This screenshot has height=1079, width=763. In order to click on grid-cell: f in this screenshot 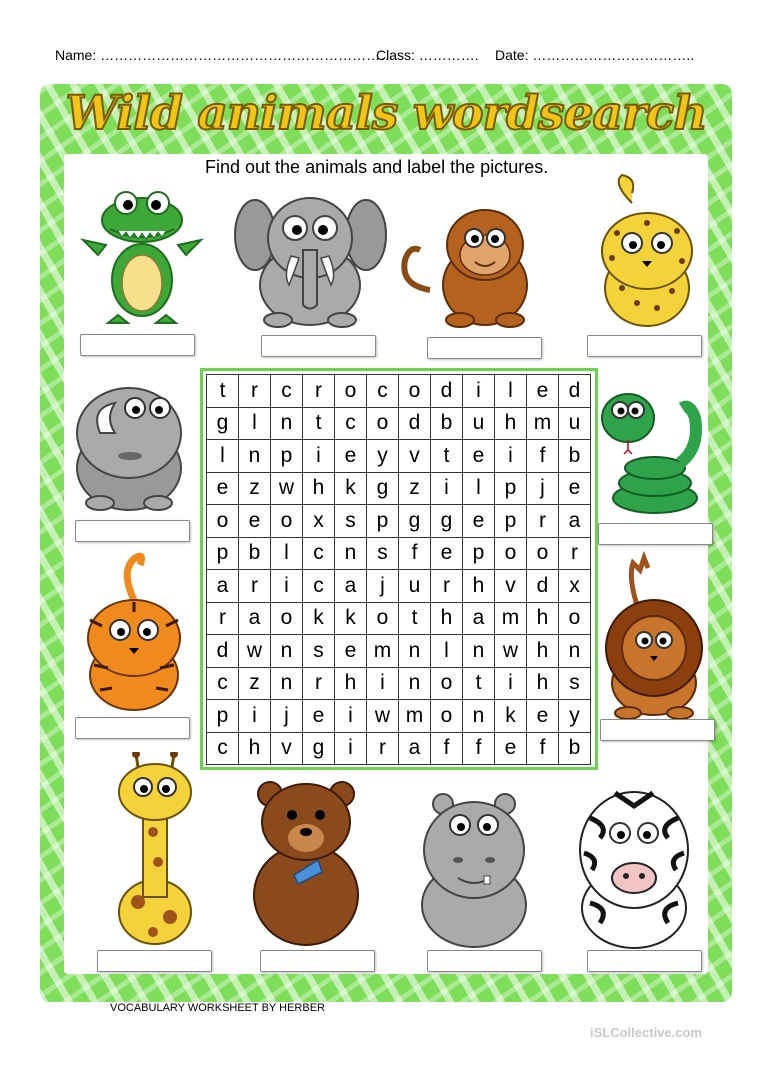, I will do `click(415, 553)`.